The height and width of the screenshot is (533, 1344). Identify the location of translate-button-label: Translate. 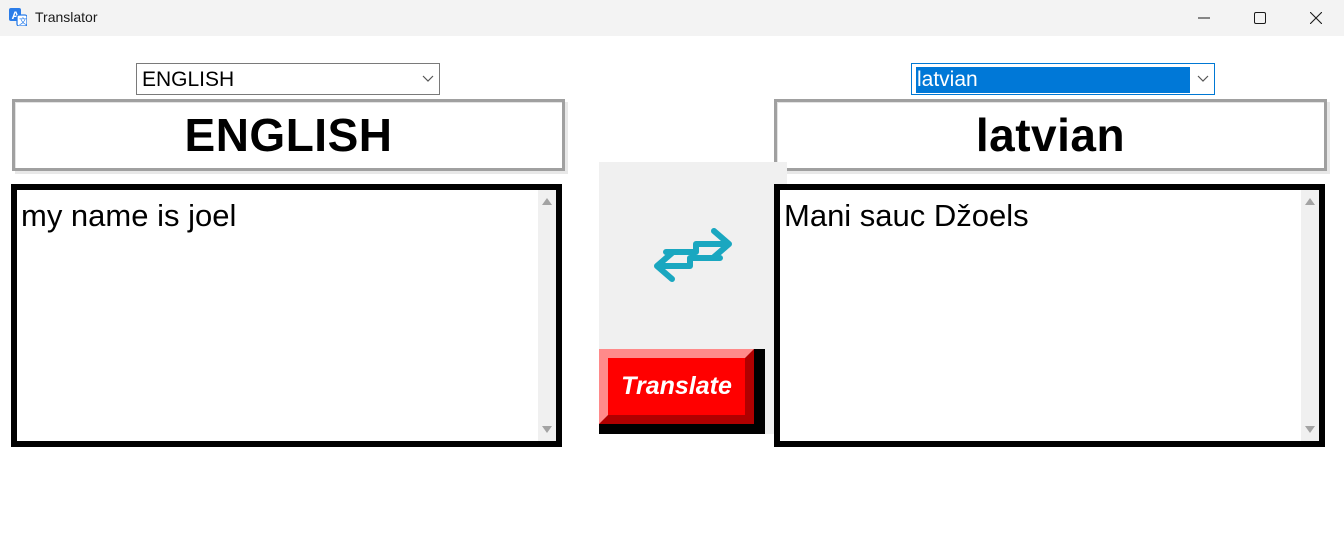
(676, 386).